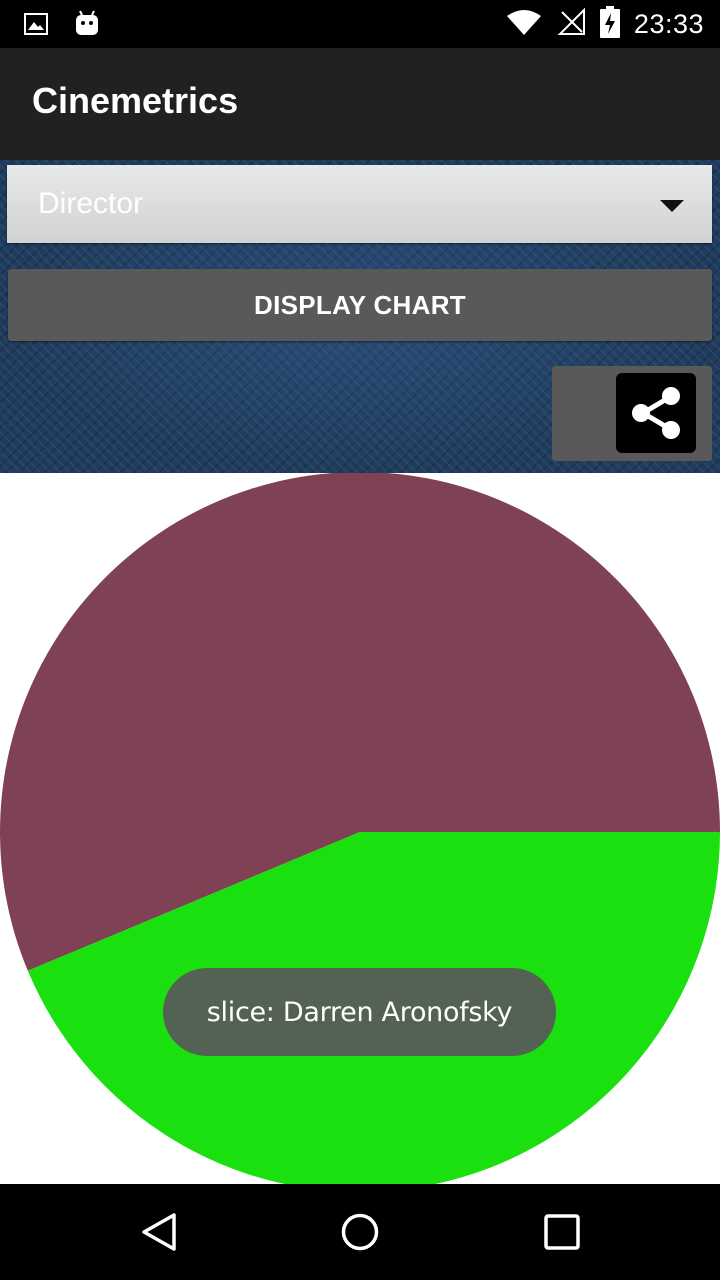 This screenshot has height=1280, width=720. Describe the element at coordinates (524, 24) in the screenshot. I see `wifi-icon` at that location.